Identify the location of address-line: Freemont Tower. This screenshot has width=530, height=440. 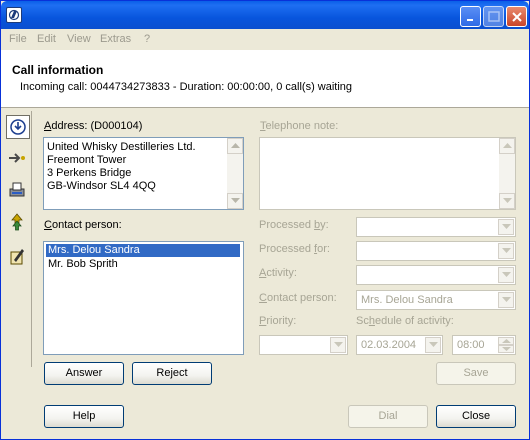
(87, 160).